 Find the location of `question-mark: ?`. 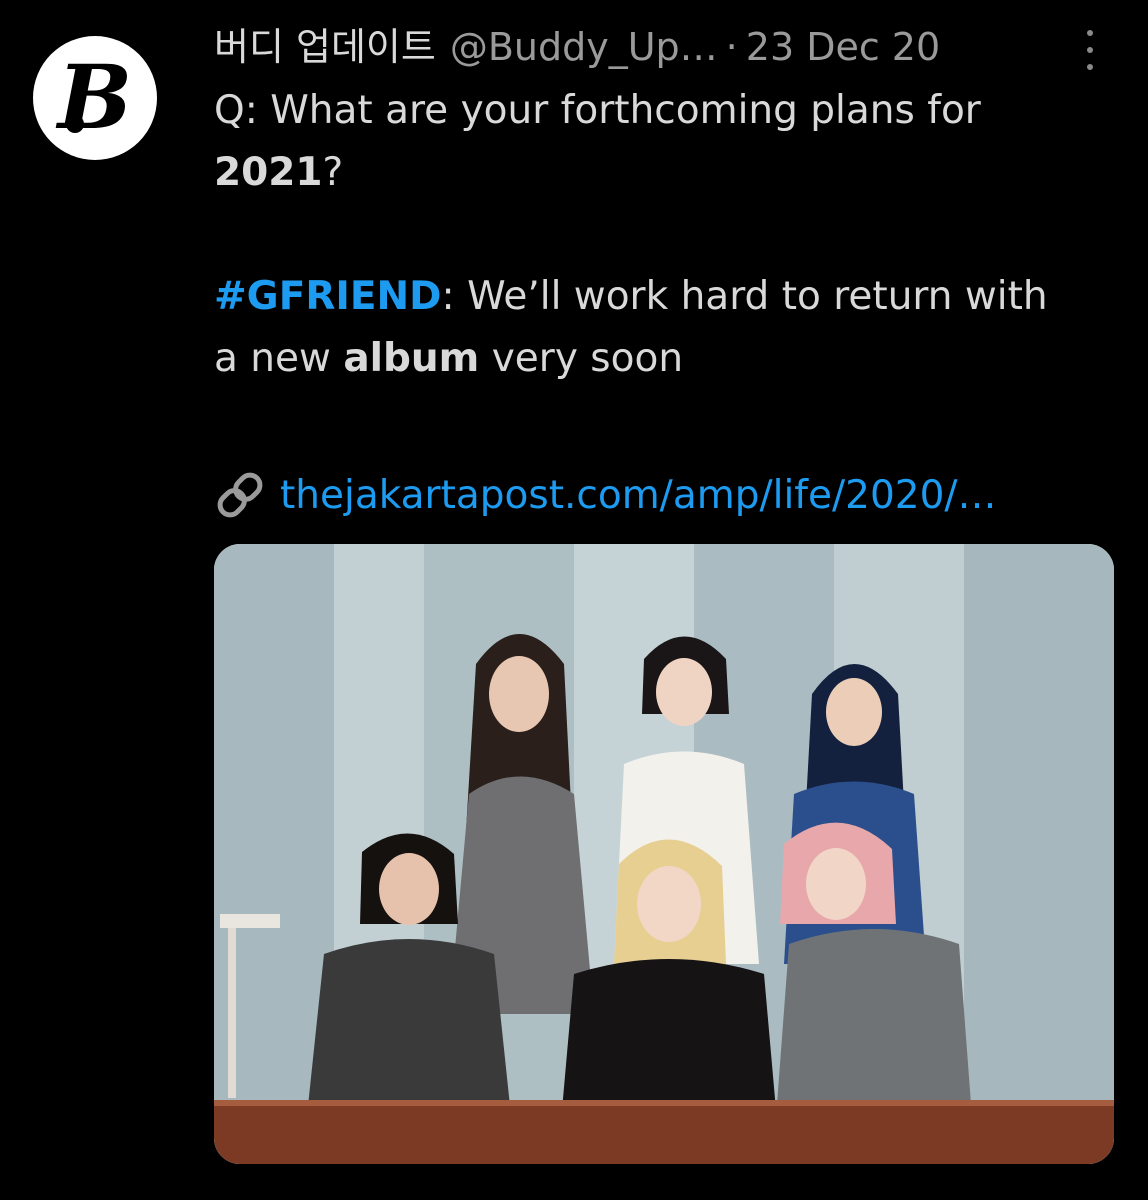

question-mark: ? is located at coordinates (333, 172).